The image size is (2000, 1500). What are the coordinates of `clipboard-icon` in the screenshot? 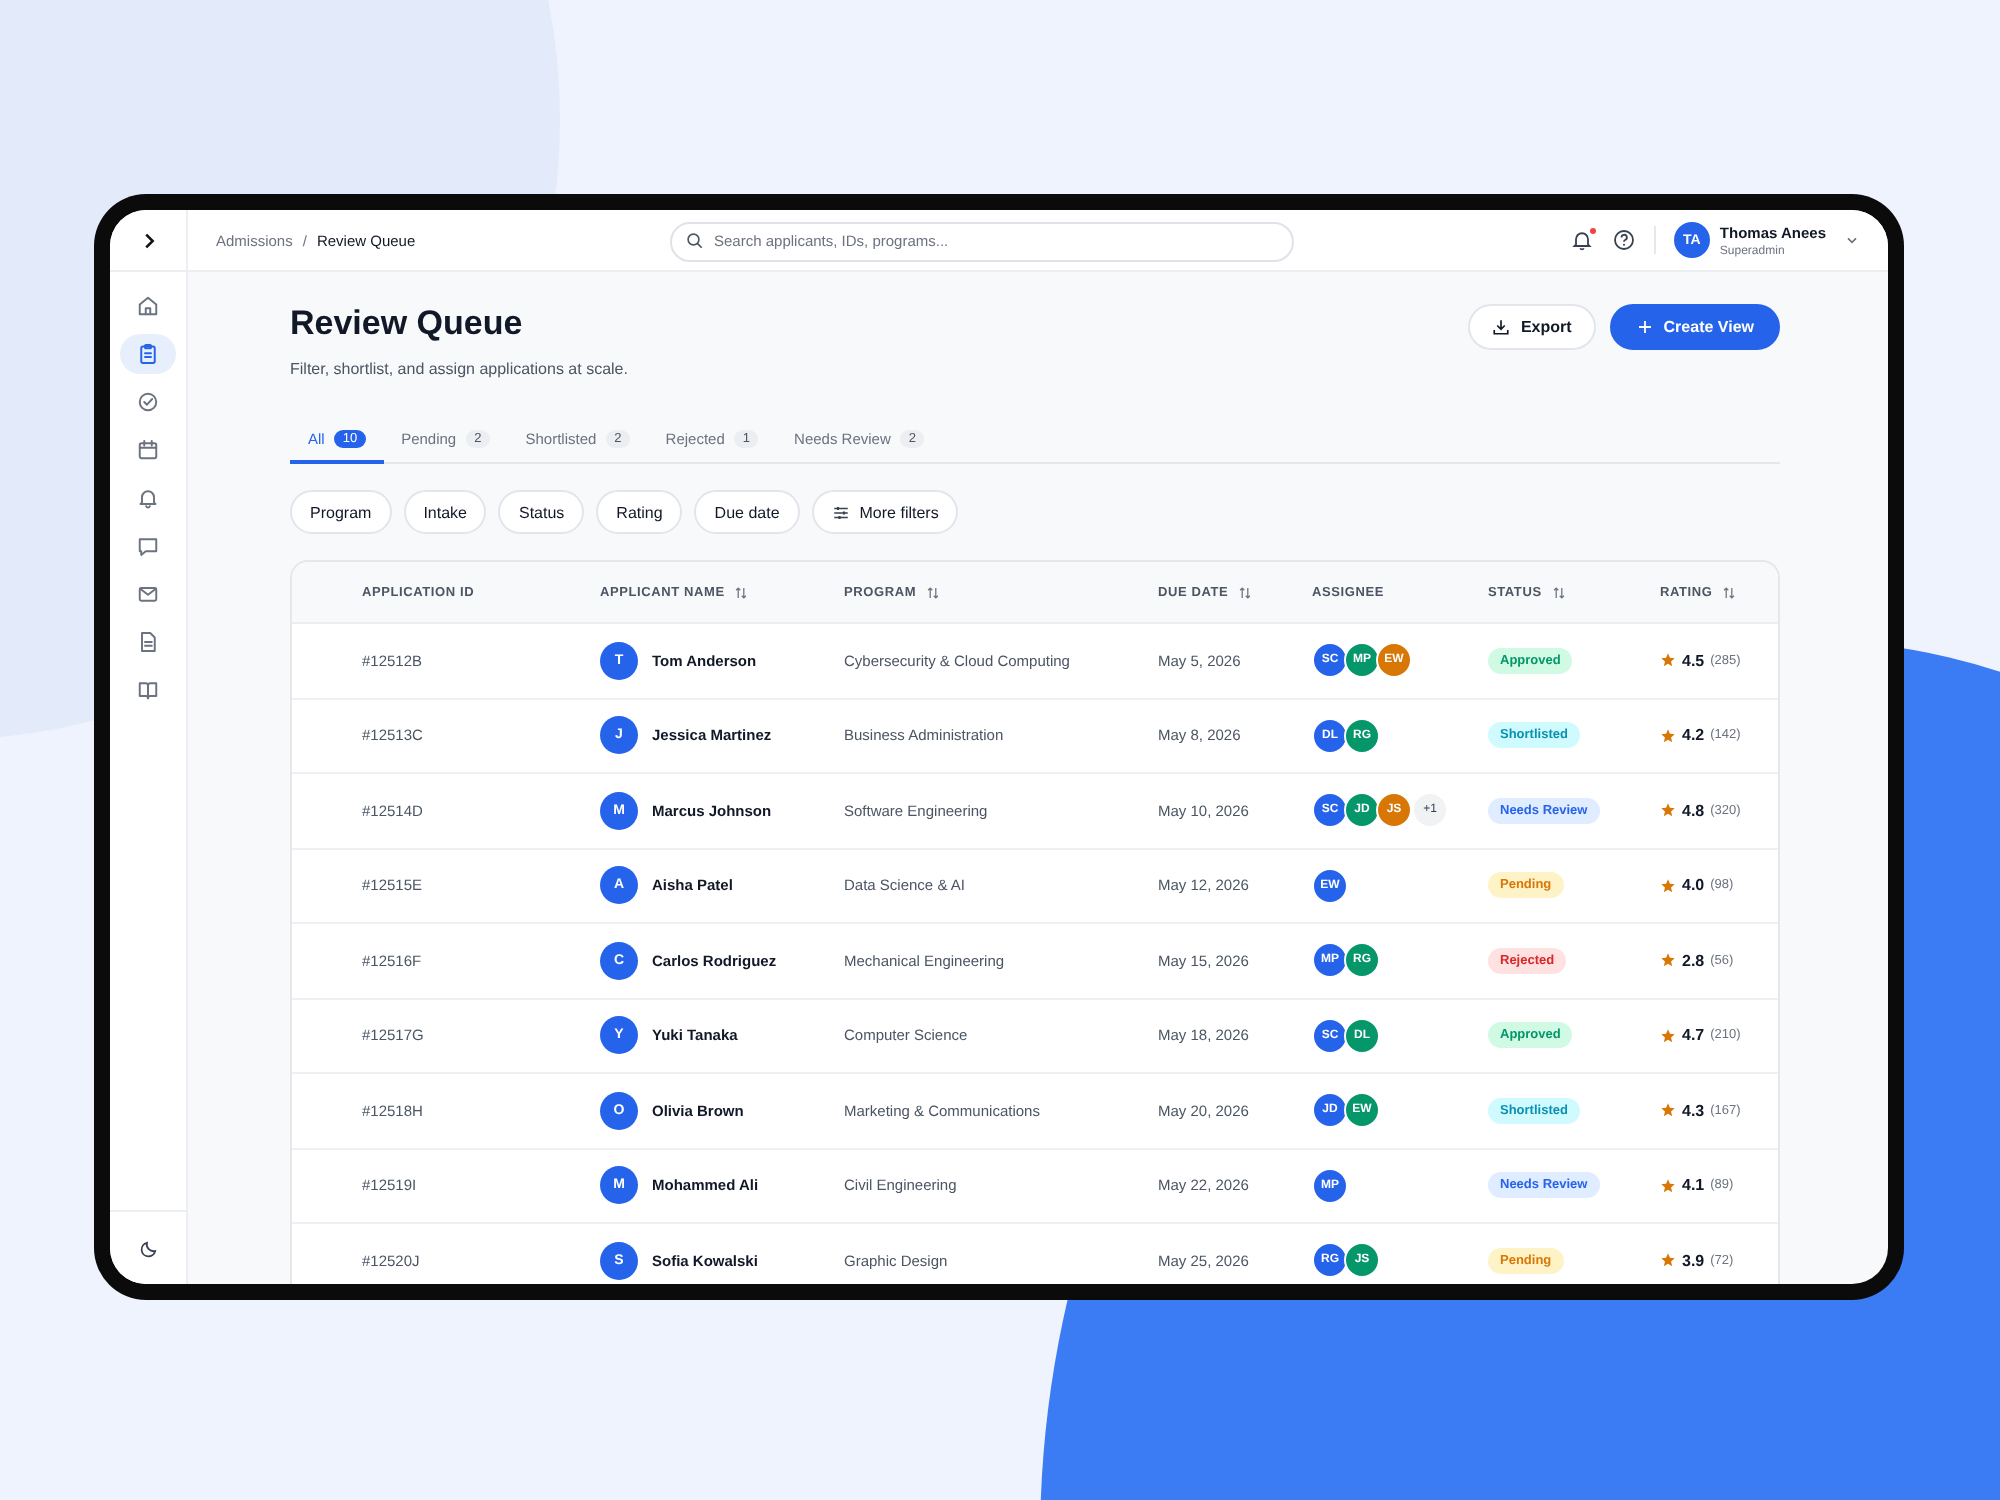 It's located at (148, 354).